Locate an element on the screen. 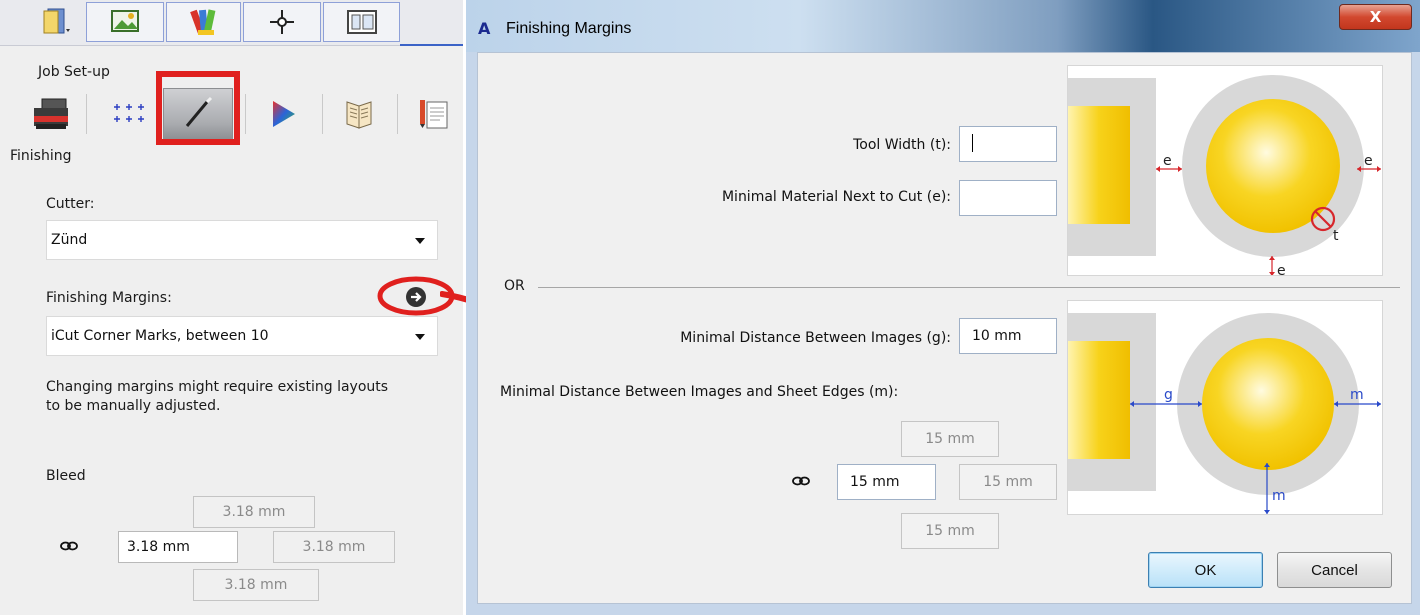  cancel-button: Cancel is located at coordinates (1334, 570).